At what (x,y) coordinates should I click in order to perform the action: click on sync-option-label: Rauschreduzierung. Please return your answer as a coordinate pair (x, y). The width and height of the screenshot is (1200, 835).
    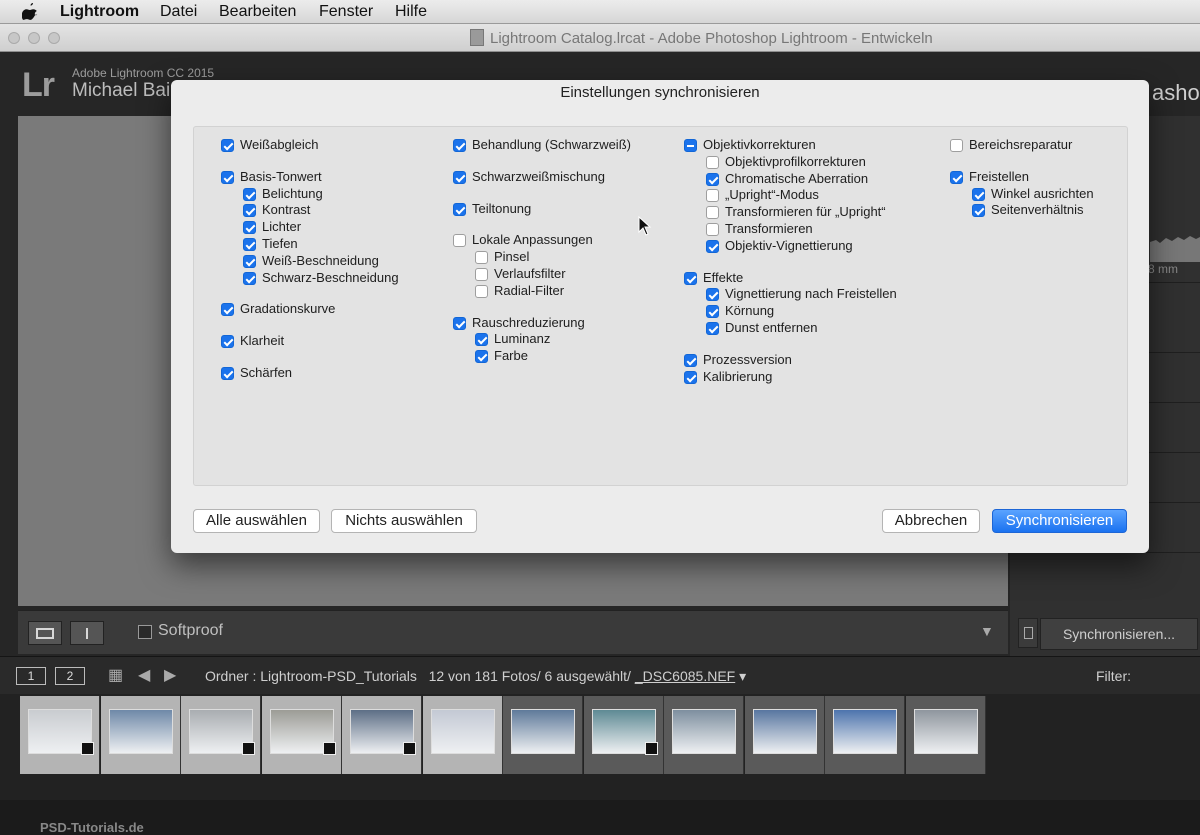
    Looking at the image, I should click on (528, 322).